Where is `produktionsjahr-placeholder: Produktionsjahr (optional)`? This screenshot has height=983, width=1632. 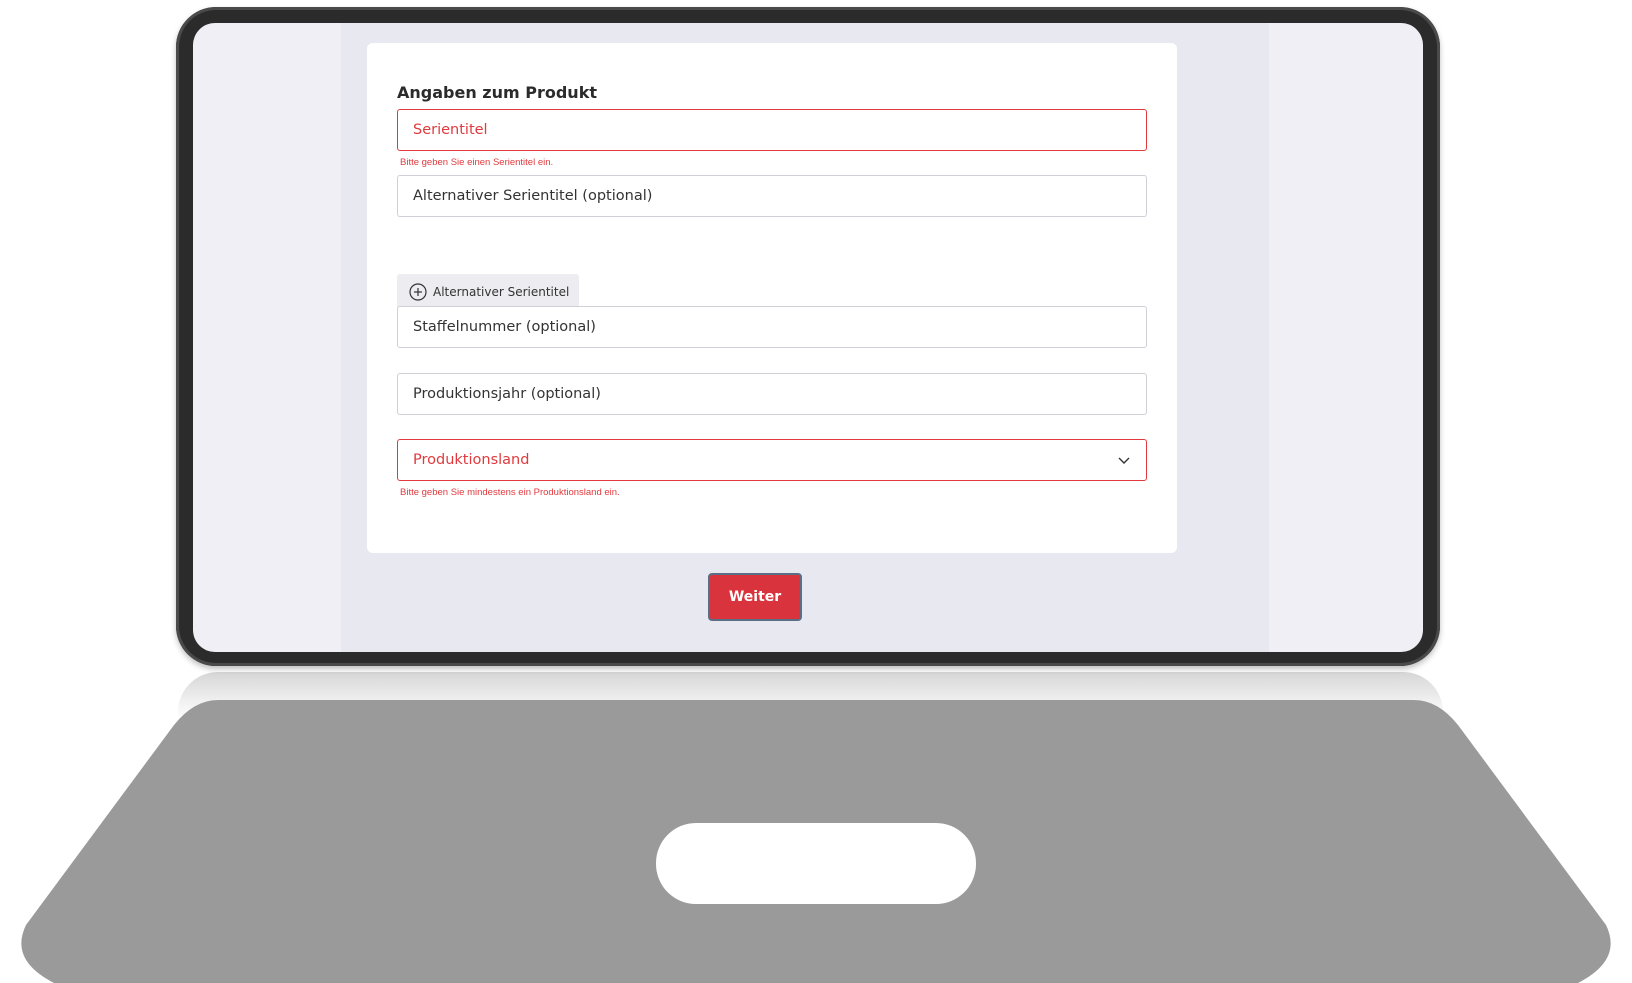
produktionsjahr-placeholder: Produktionsjahr (optional) is located at coordinates (507, 394).